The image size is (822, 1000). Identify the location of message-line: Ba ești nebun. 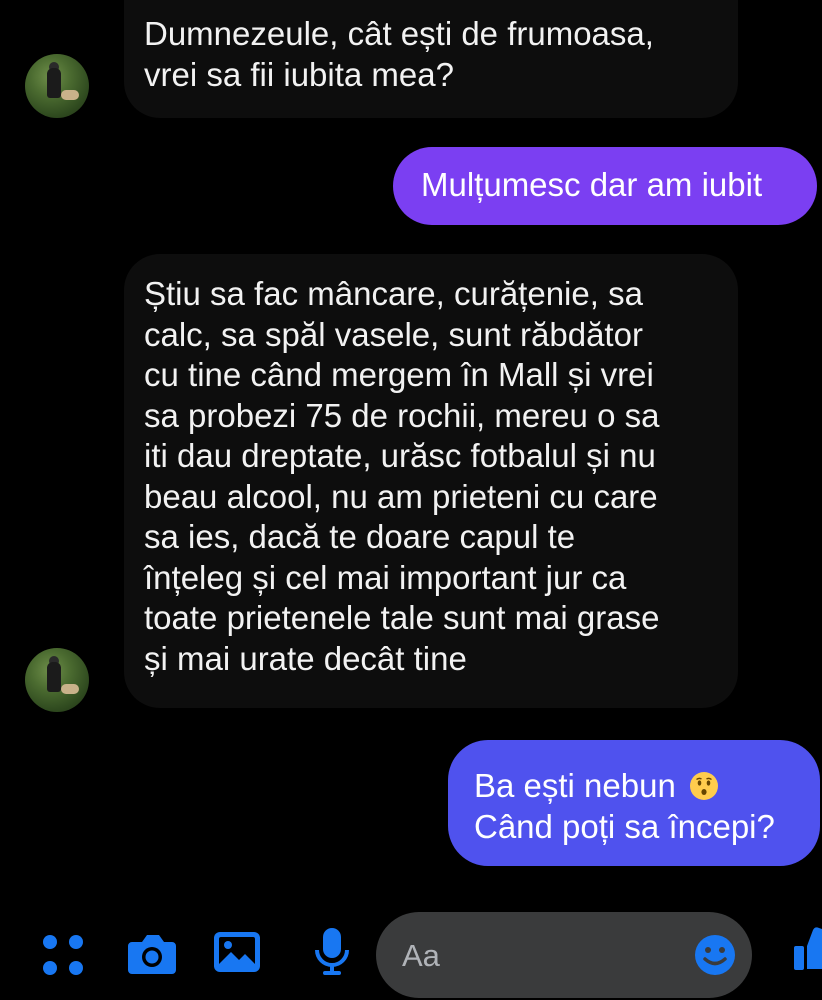
(647, 786).